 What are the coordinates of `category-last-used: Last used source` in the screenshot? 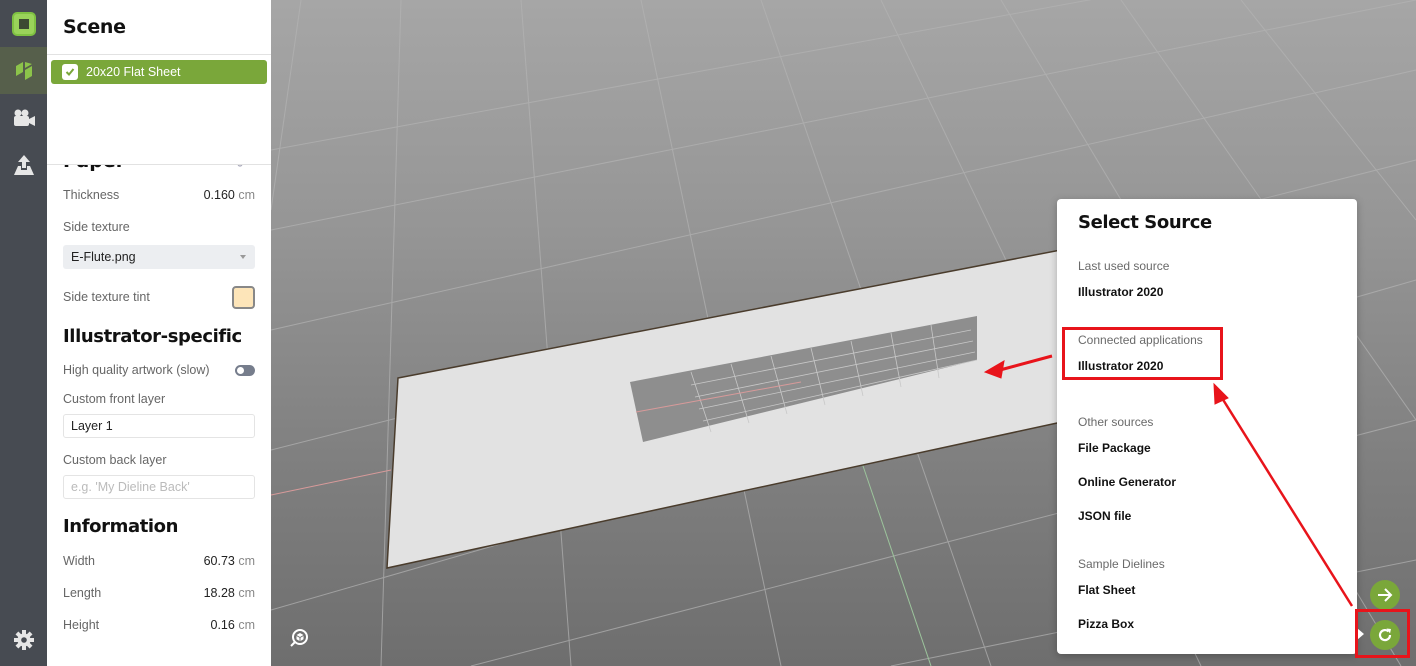 It's located at (1124, 266).